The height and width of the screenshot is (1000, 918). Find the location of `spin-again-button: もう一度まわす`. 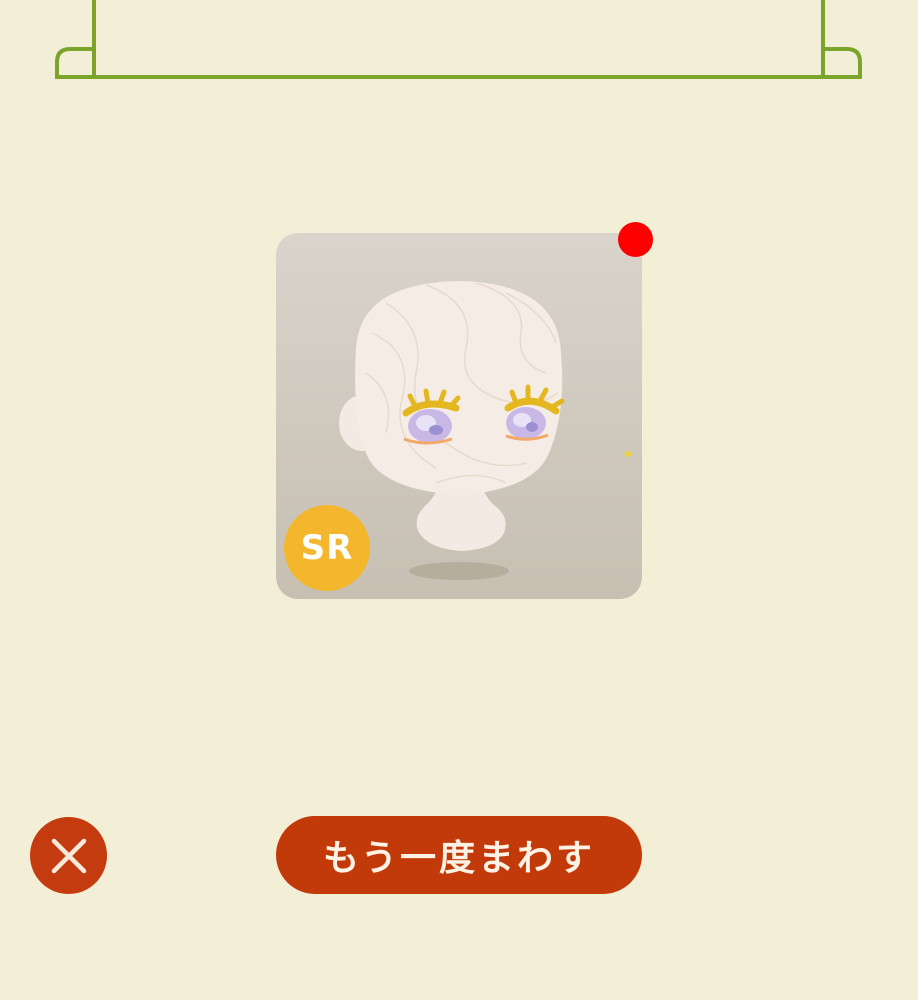

spin-again-button: もう一度まわす is located at coordinates (459, 855).